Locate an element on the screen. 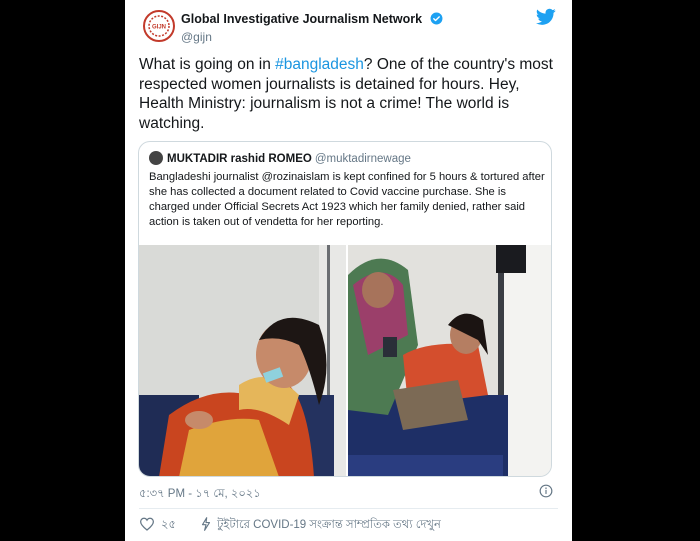 The image size is (700, 541). quoted-header: MUKTADIR rashid ROMEO @muktadirnewage is located at coordinates (280, 158).